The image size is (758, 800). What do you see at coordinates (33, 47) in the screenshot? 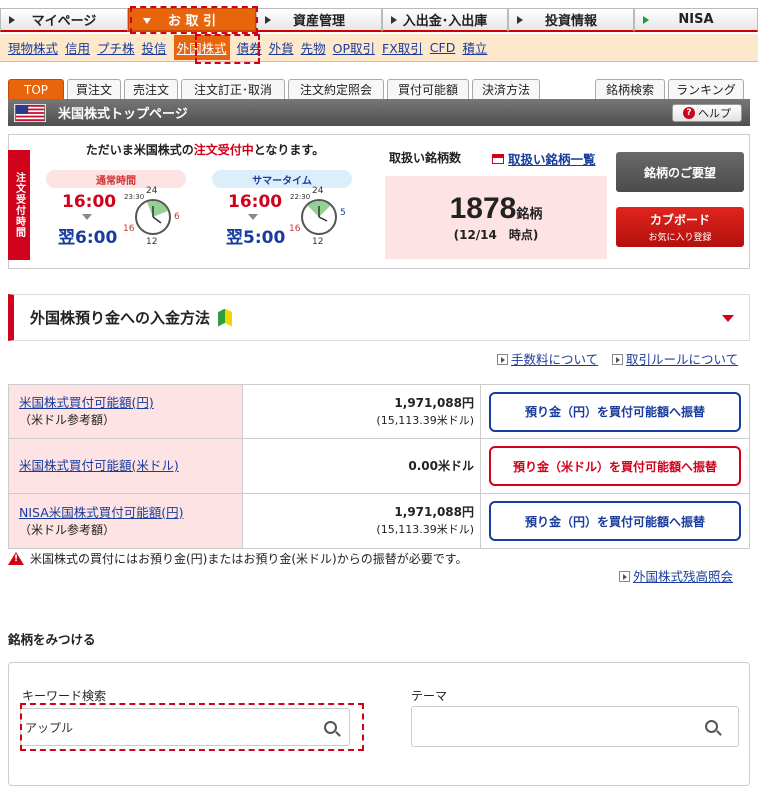
I see `subnav-stocks: 現物株式` at bounding box center [33, 47].